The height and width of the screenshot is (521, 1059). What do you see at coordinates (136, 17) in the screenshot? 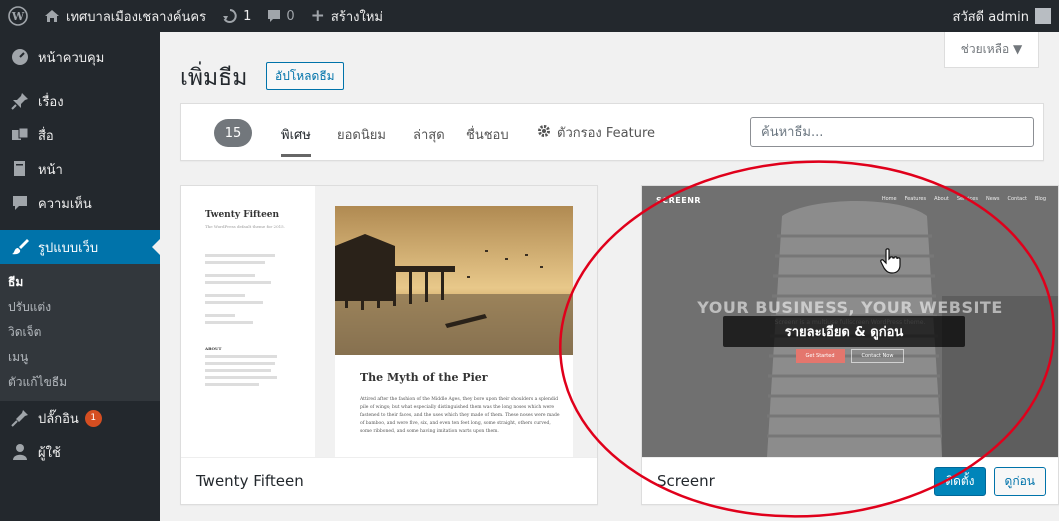
I see `site-name: เทศบาลเมืองเชลางค์นคร` at bounding box center [136, 17].